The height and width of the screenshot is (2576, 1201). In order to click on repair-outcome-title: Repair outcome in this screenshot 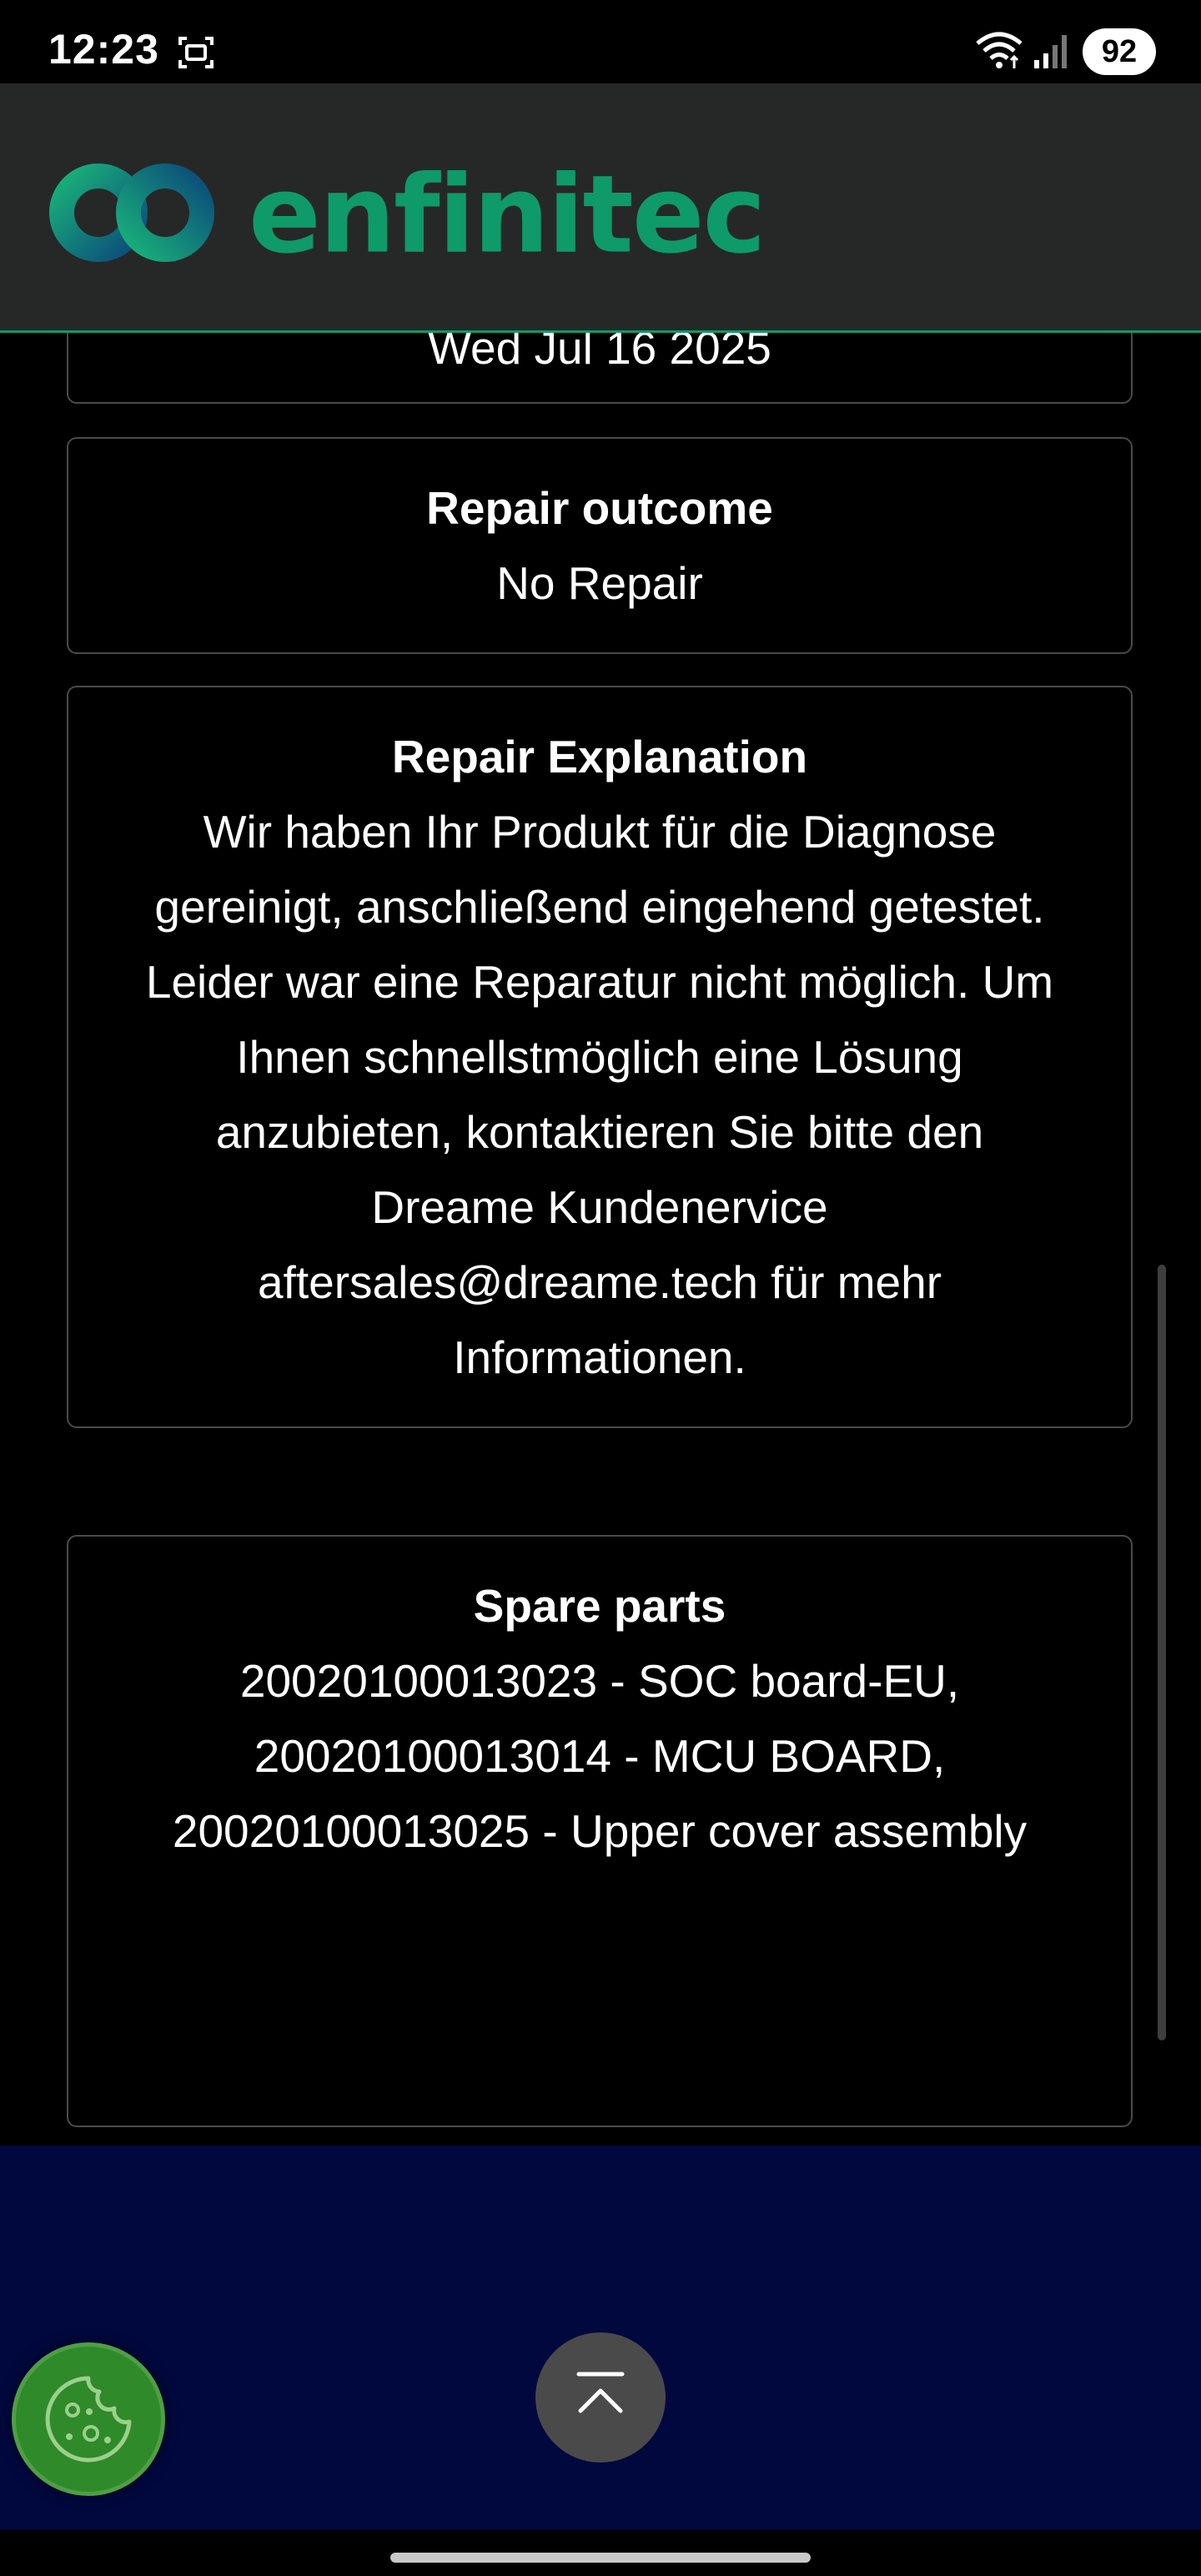, I will do `click(600, 508)`.